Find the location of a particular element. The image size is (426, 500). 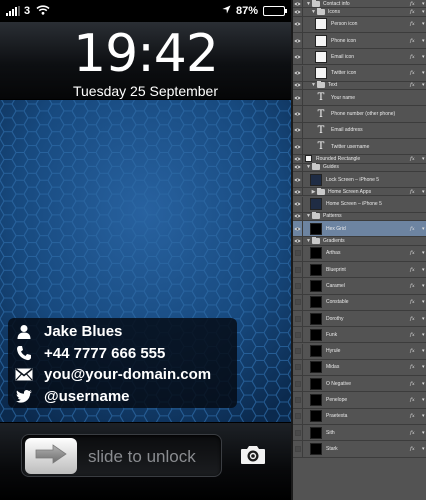

layer-row: Caramel fx ▾ is located at coordinates (359, 286).